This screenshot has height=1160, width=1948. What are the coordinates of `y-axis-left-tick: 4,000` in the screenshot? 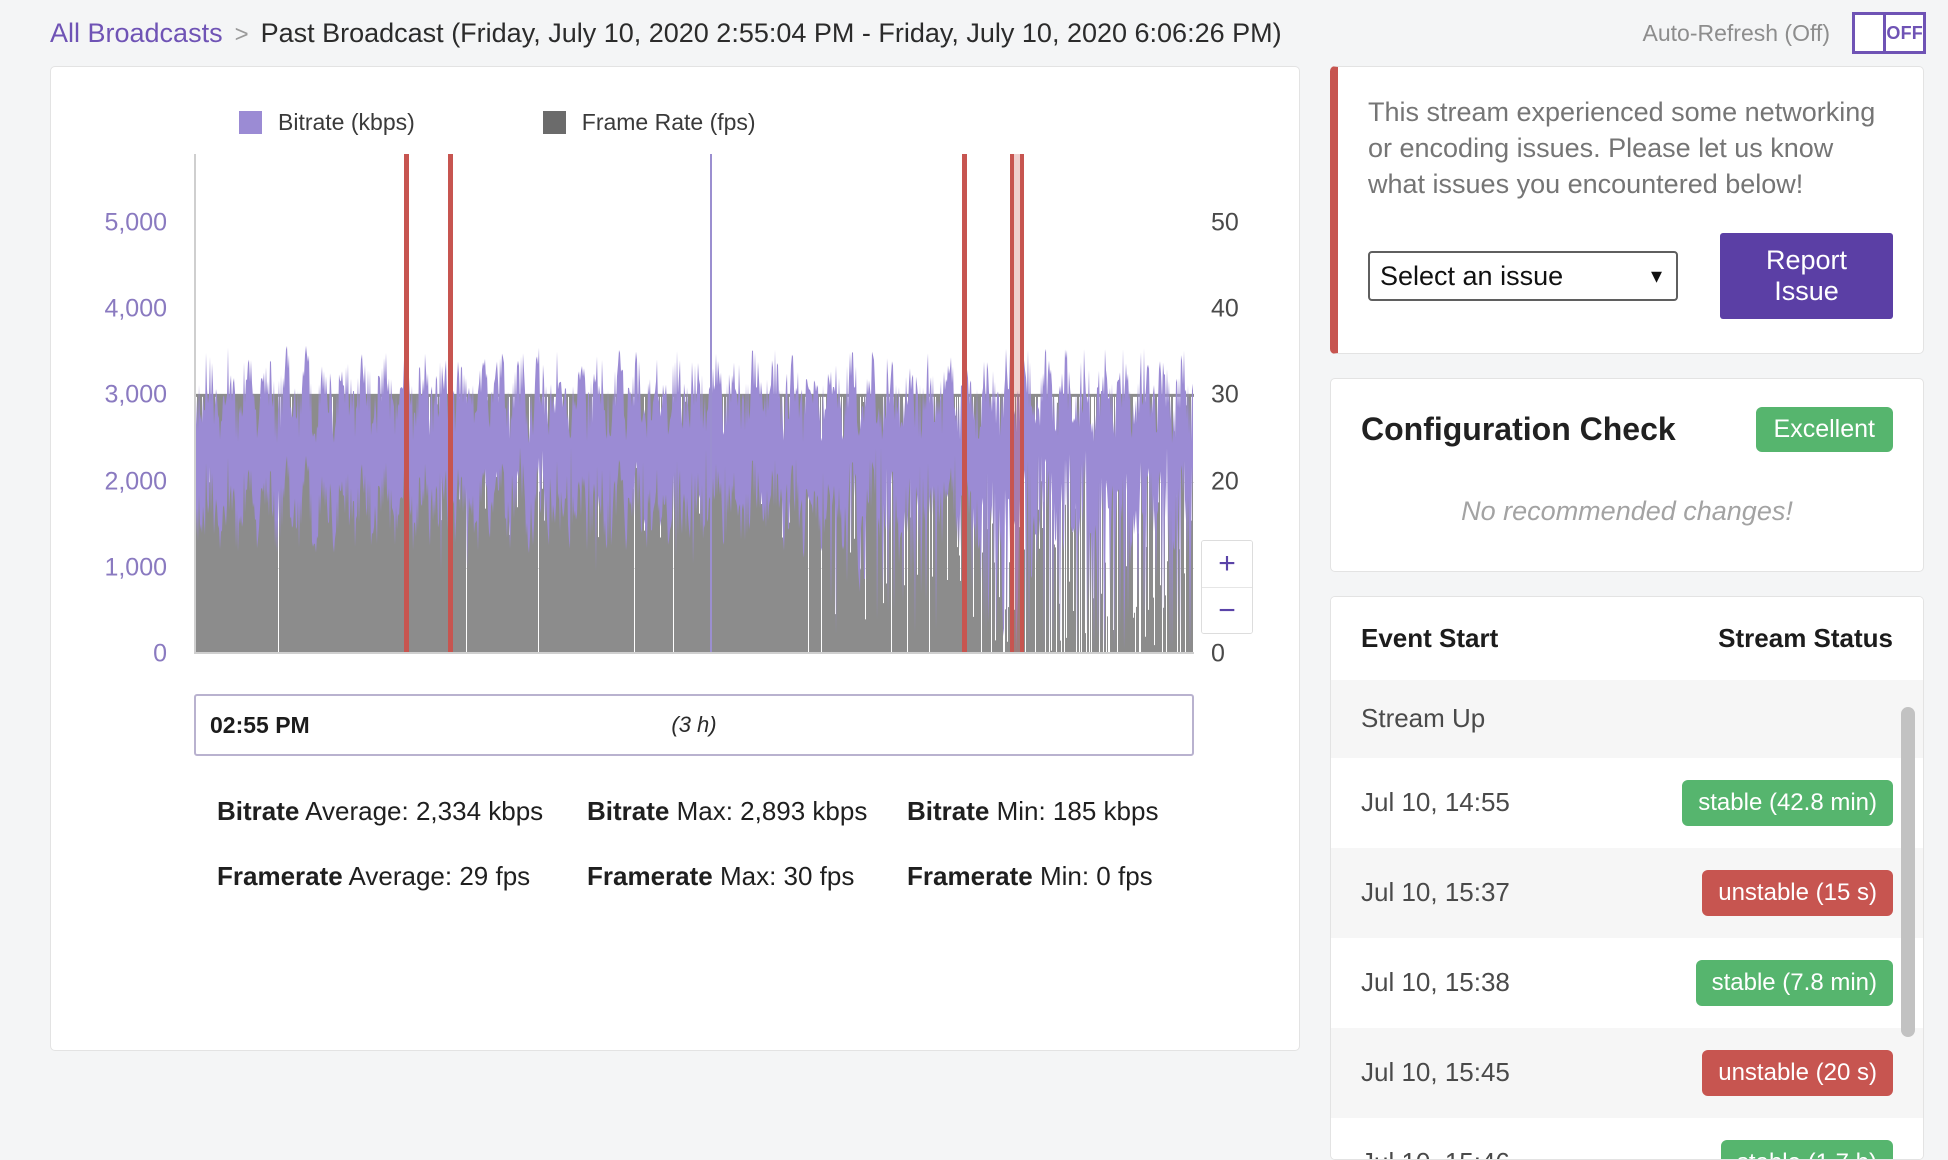 It's located at (135, 308).